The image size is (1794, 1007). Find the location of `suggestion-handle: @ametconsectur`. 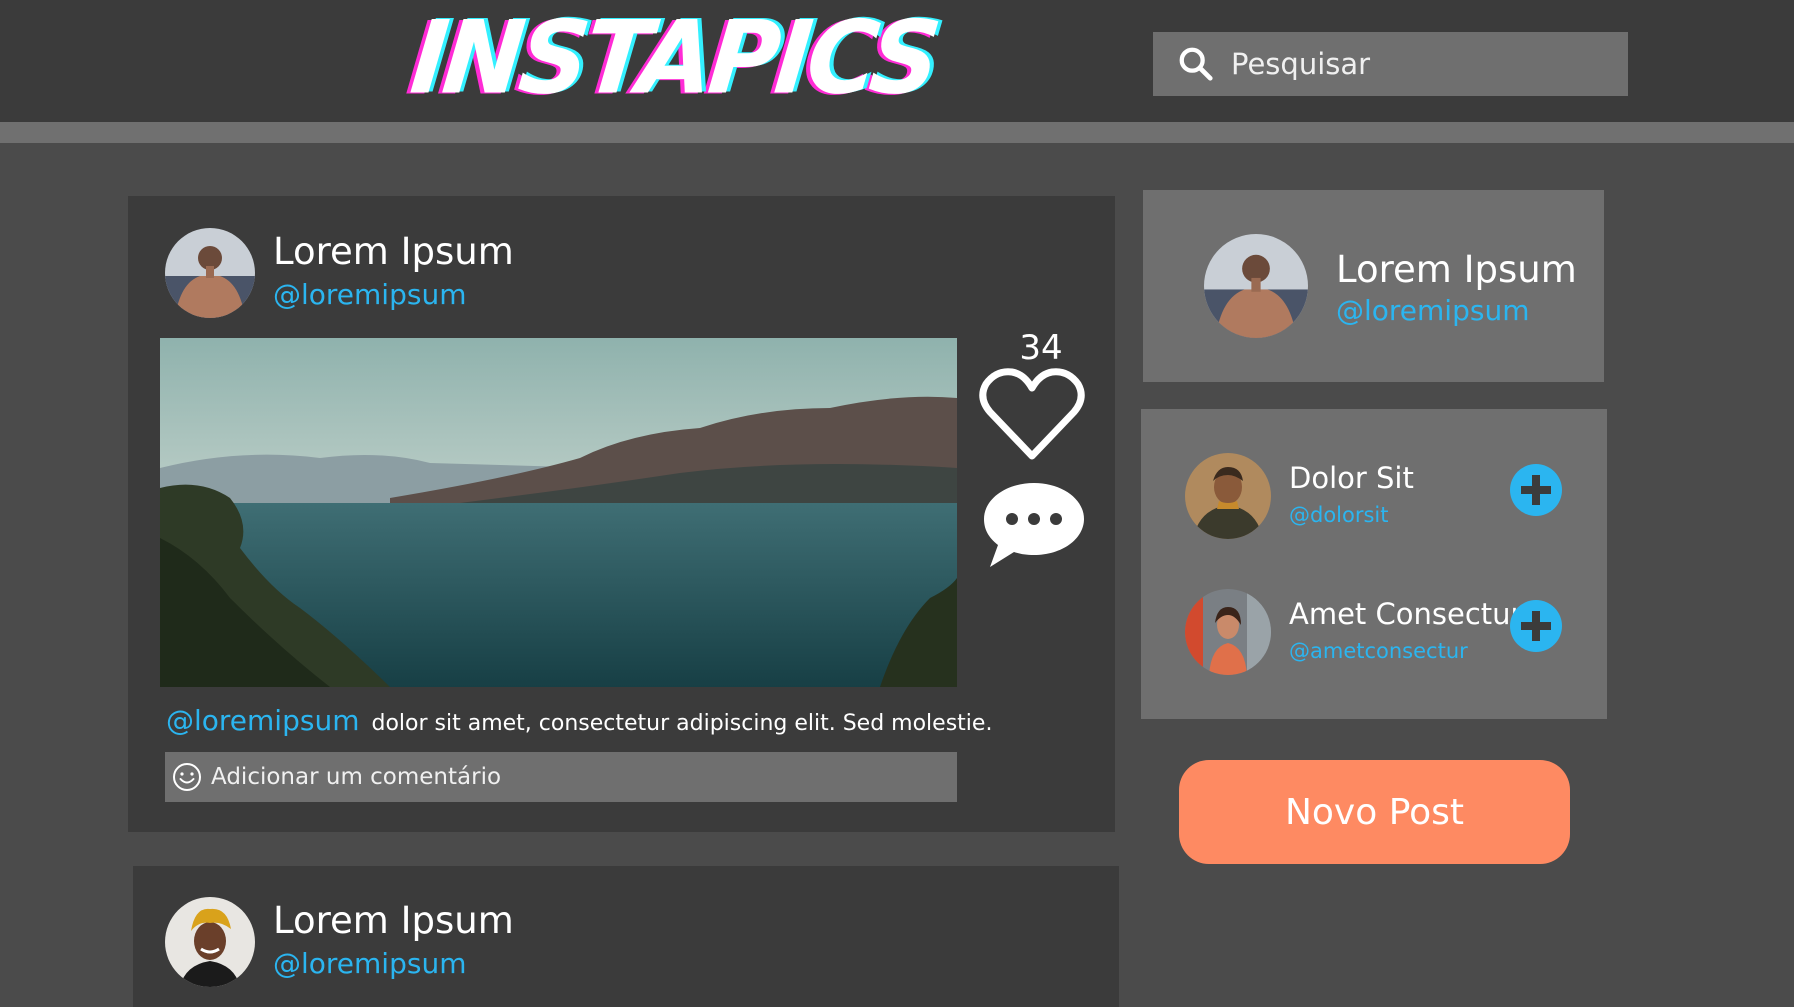

suggestion-handle: @ametconsectur is located at coordinates (1378, 651).